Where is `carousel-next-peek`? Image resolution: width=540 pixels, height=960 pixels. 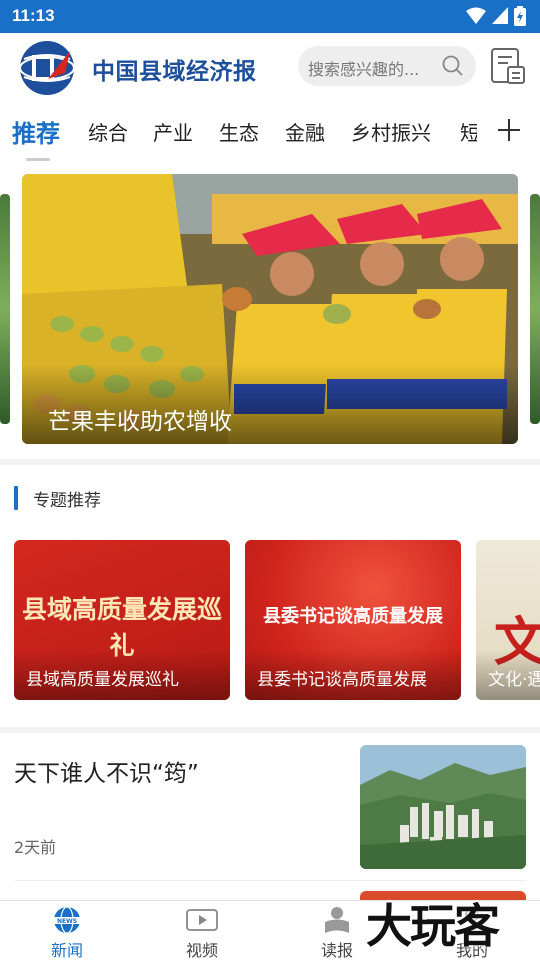
carousel-next-peek is located at coordinates (535, 309).